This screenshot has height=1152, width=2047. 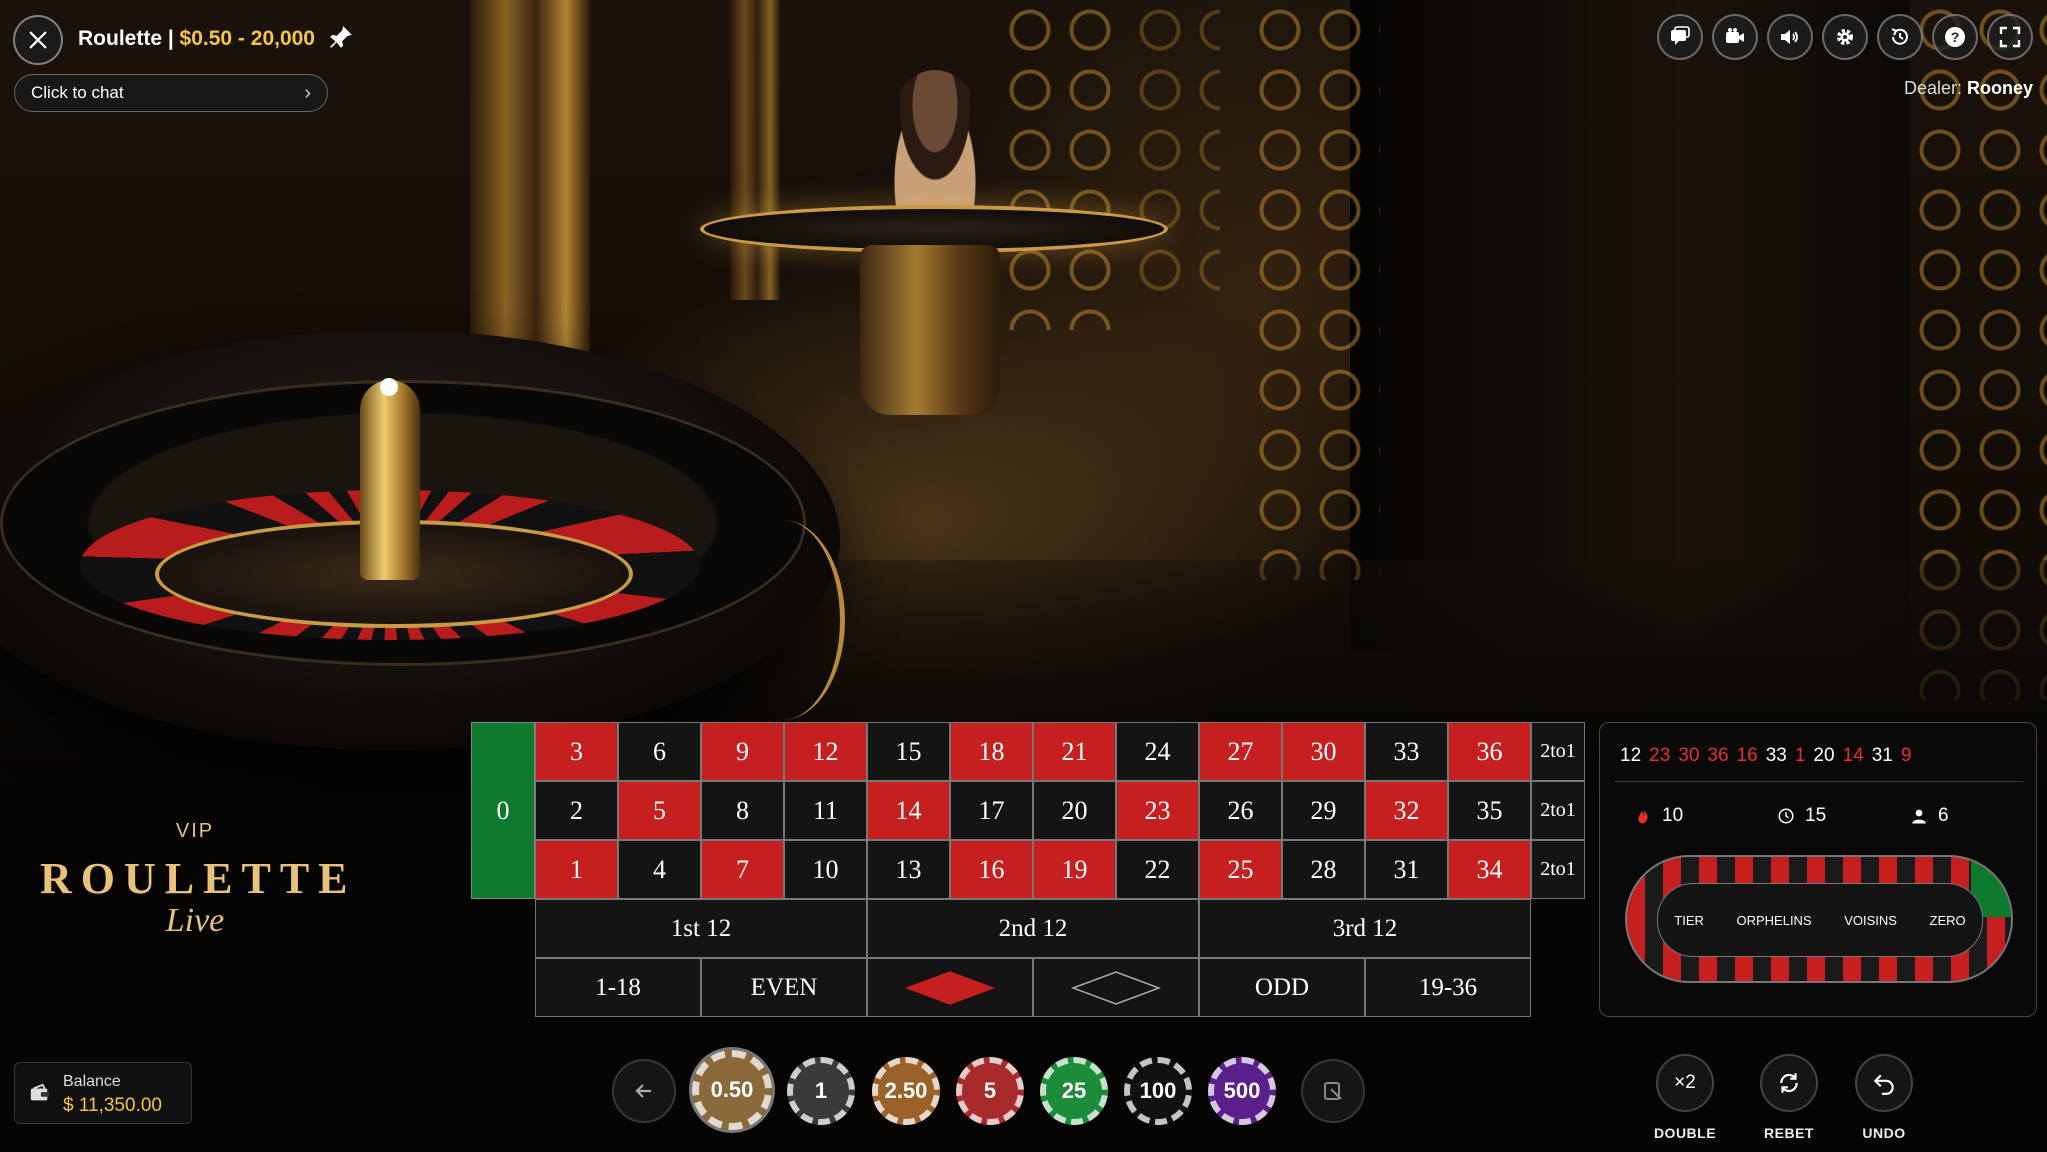 What do you see at coordinates (908, 810) in the screenshot?
I see `bet-spot-number: 14` at bounding box center [908, 810].